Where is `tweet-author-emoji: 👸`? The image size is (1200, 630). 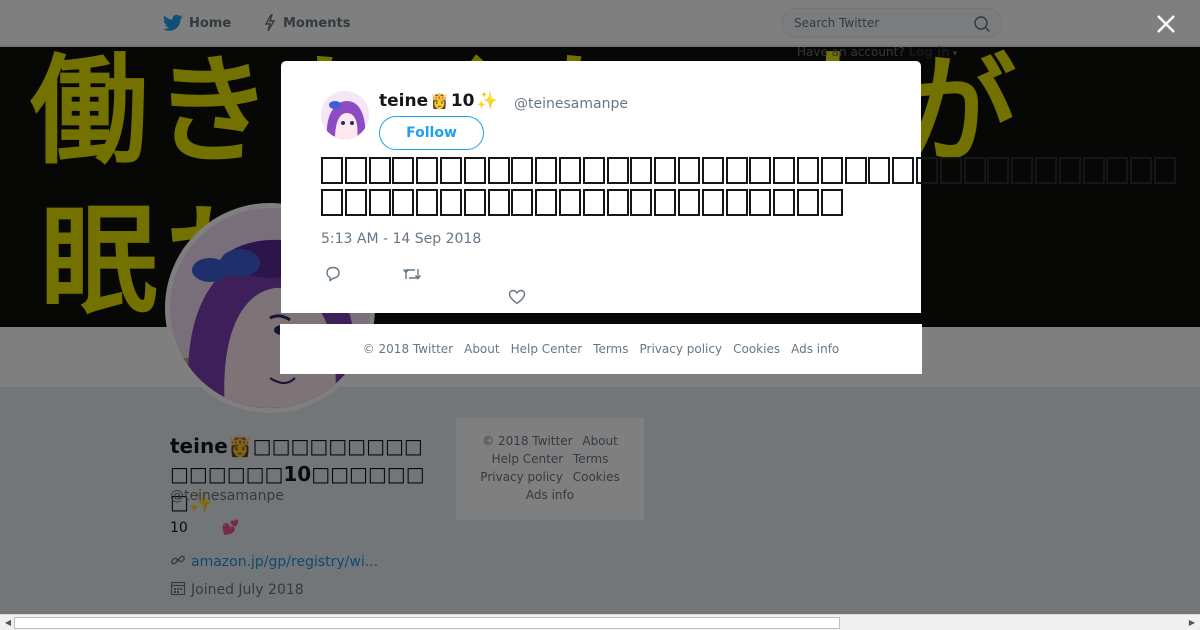 tweet-author-emoji: 👸 is located at coordinates (439, 101).